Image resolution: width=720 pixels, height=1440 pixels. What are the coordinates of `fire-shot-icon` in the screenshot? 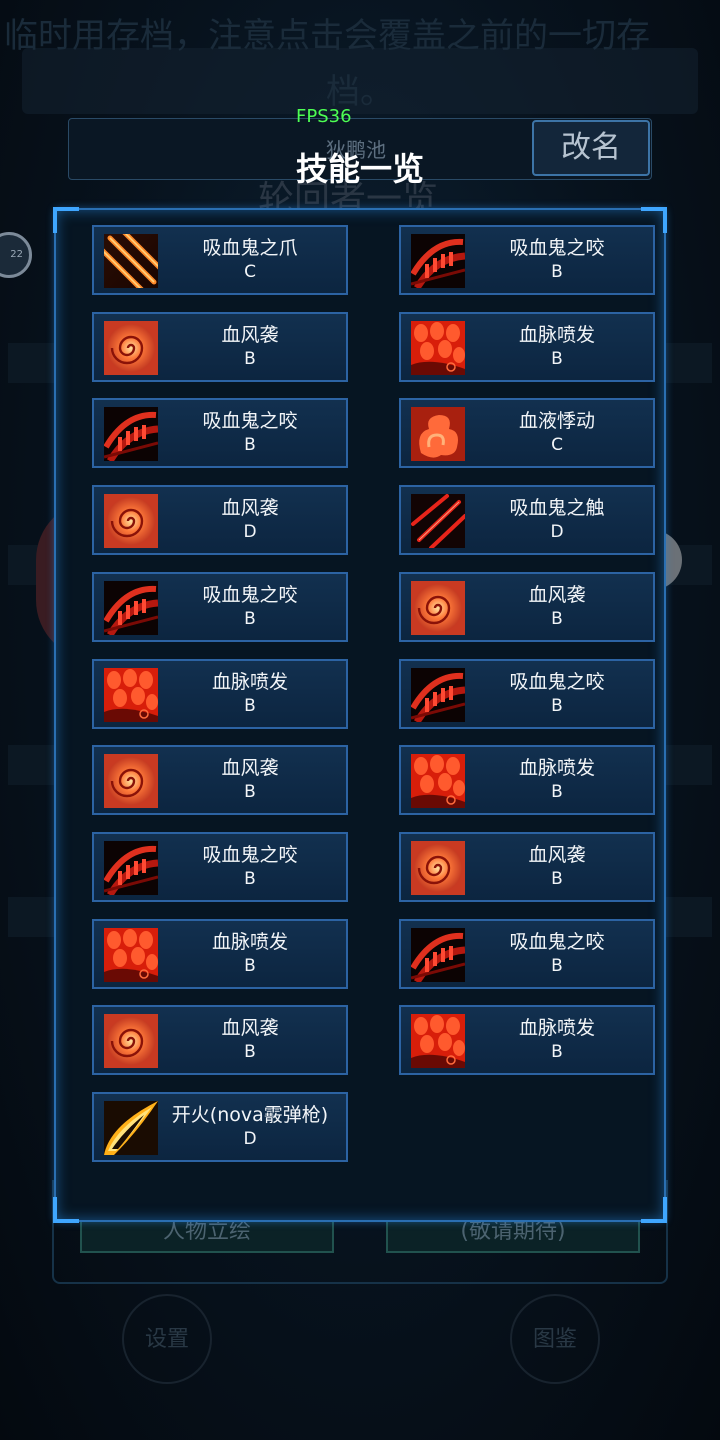 It's located at (131, 1128).